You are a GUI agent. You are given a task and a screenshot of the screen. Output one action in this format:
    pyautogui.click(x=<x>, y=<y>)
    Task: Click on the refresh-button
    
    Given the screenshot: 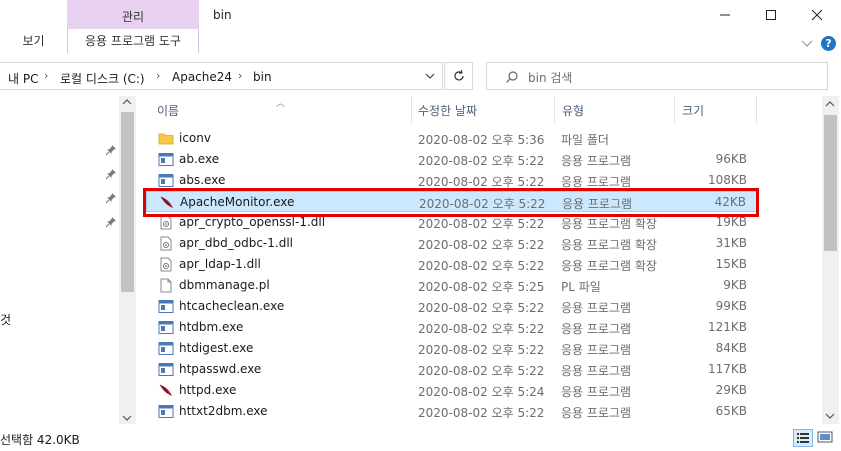 What is the action you would take?
    pyautogui.click(x=458, y=76)
    